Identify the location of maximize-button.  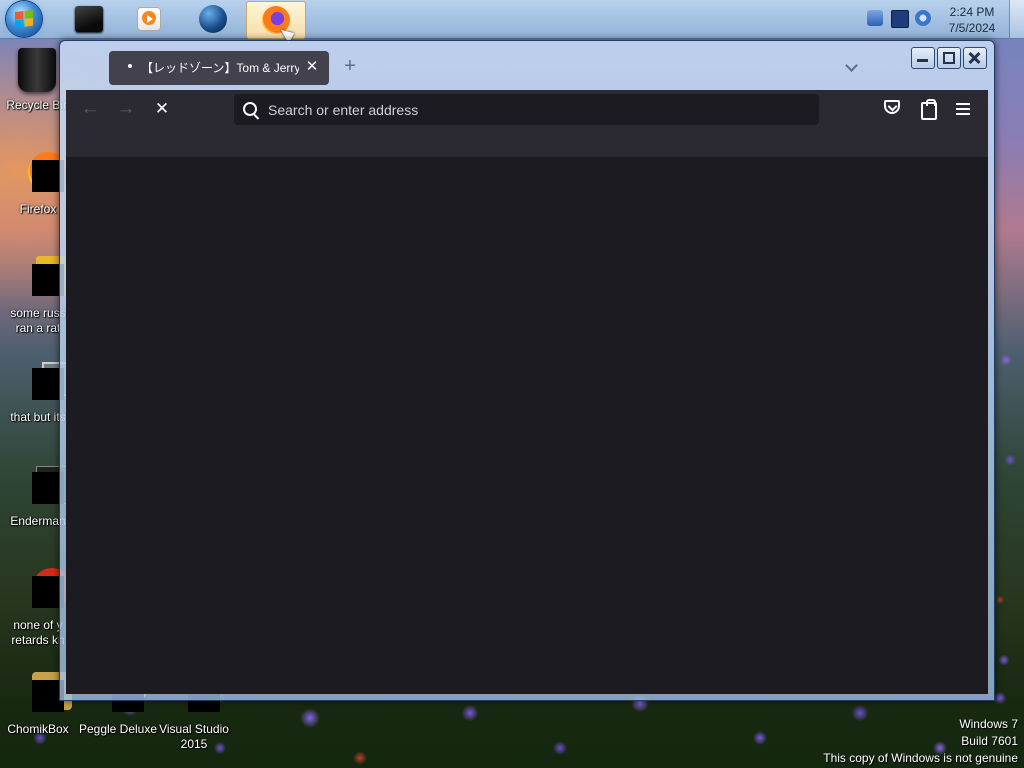
(949, 58).